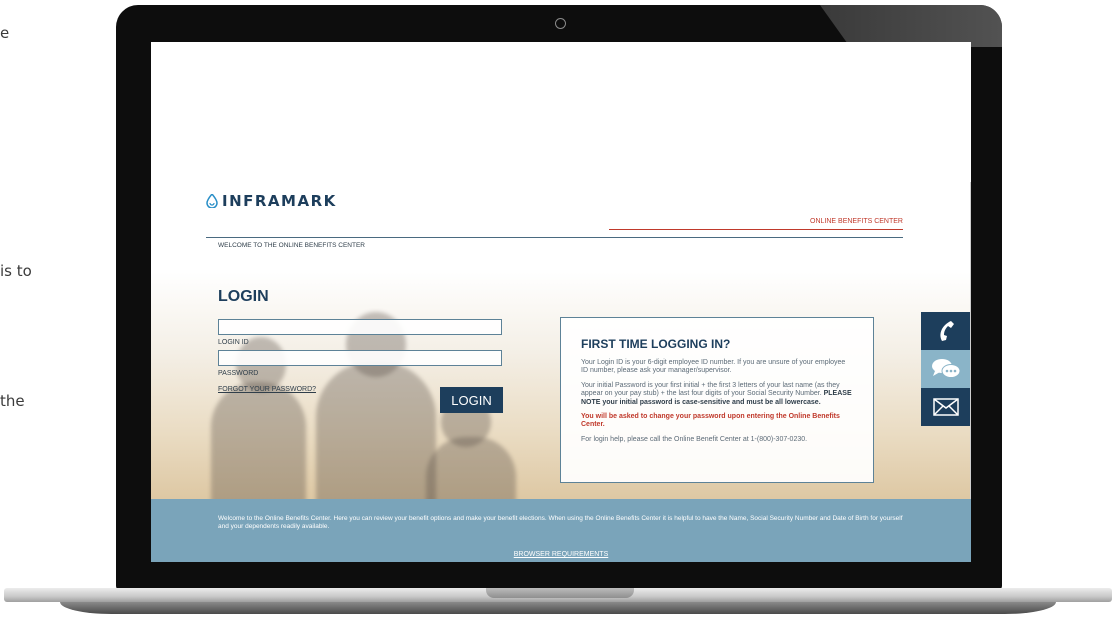  I want to click on login-title: LOGIN, so click(243, 296).